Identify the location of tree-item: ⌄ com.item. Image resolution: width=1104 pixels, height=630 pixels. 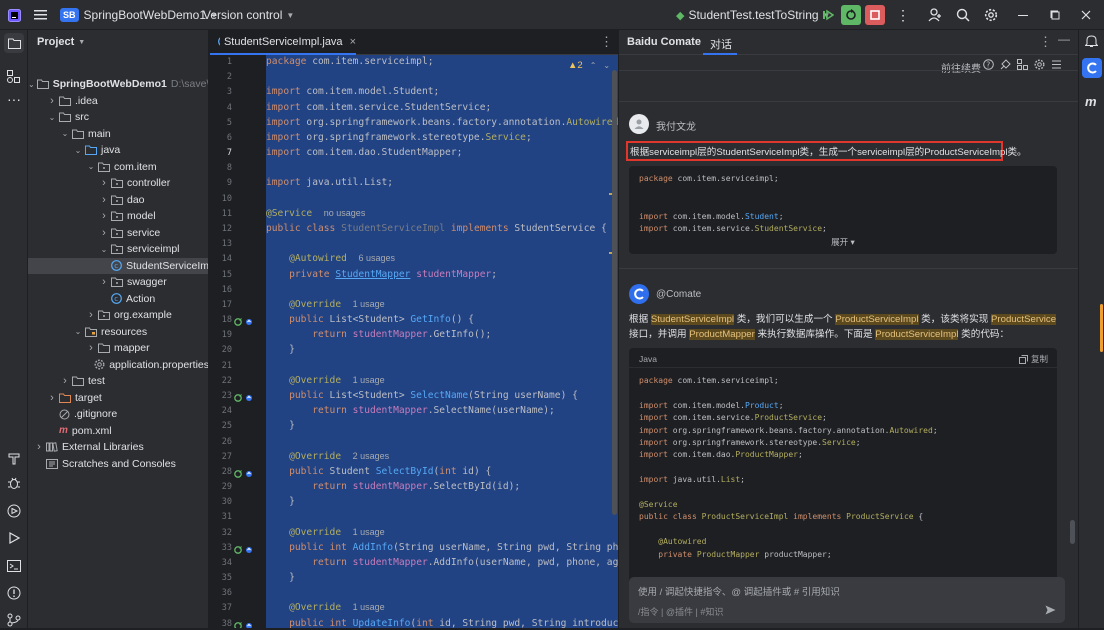
(118, 167).